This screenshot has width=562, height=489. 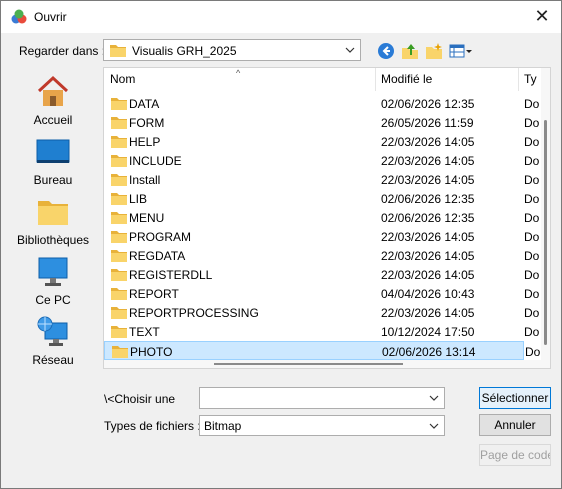 I want to click on file-modified: 02/06/2026 13:14, so click(x=429, y=352).